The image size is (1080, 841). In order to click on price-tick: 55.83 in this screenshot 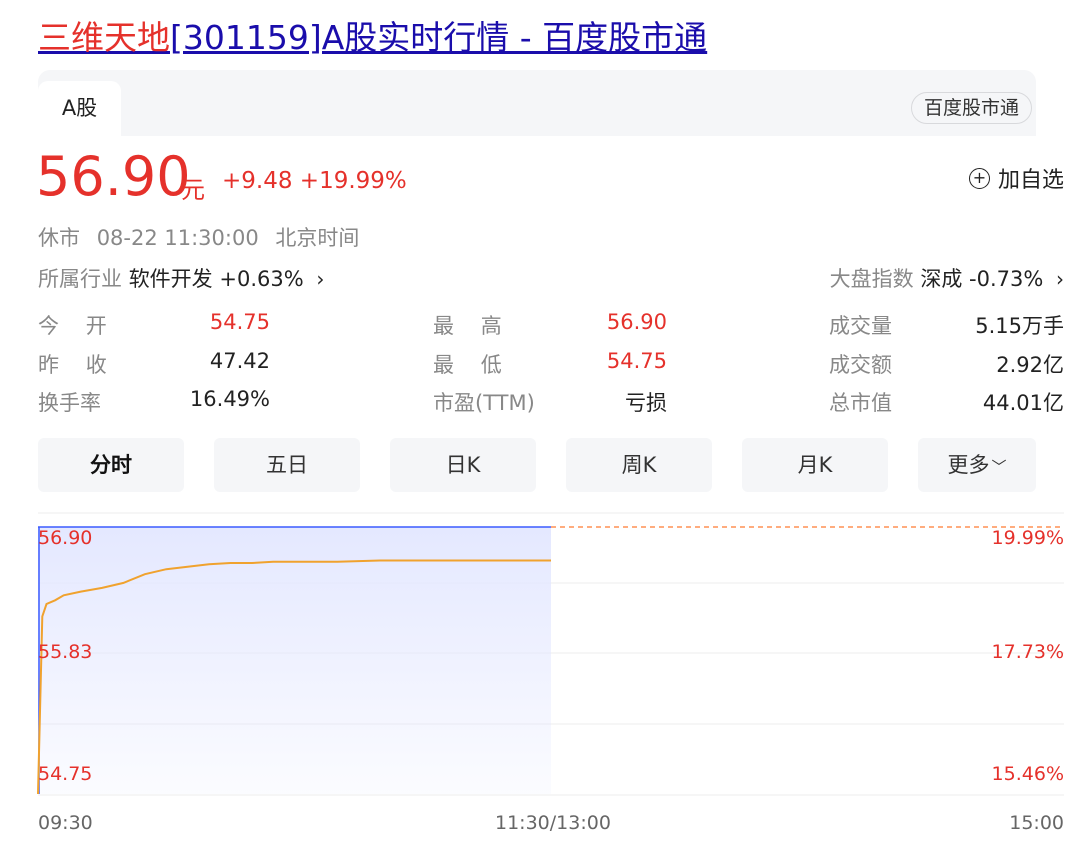, I will do `click(65, 652)`.